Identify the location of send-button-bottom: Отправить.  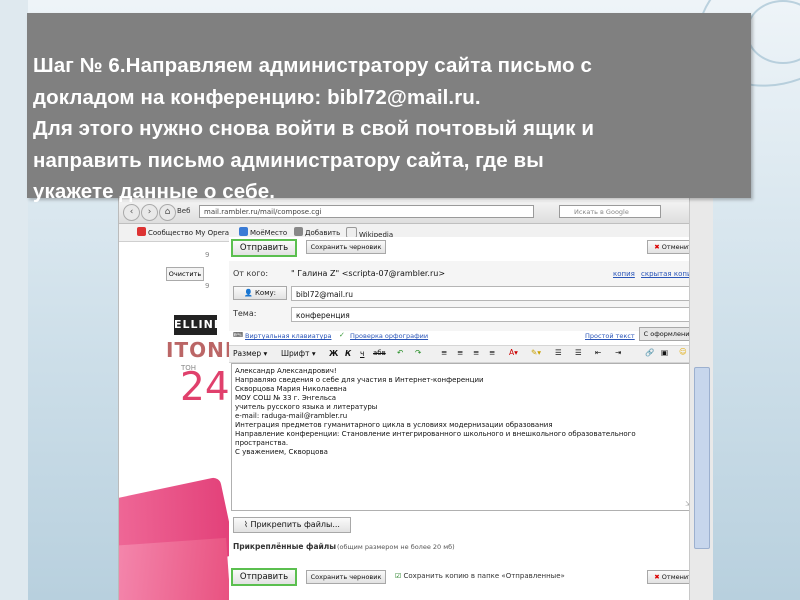
(264, 577).